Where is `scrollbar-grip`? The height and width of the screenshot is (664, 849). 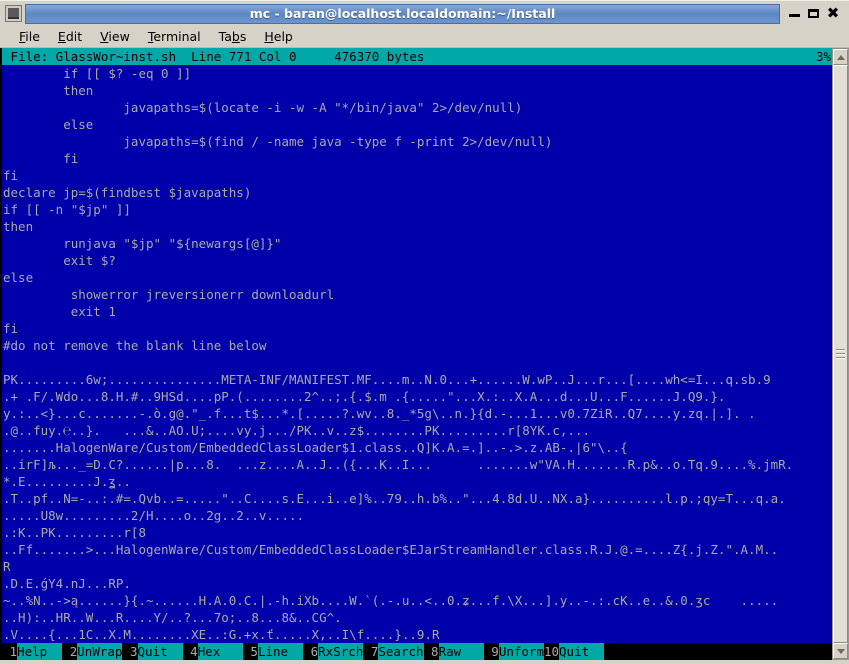
scrollbar-grip is located at coordinates (840, 354).